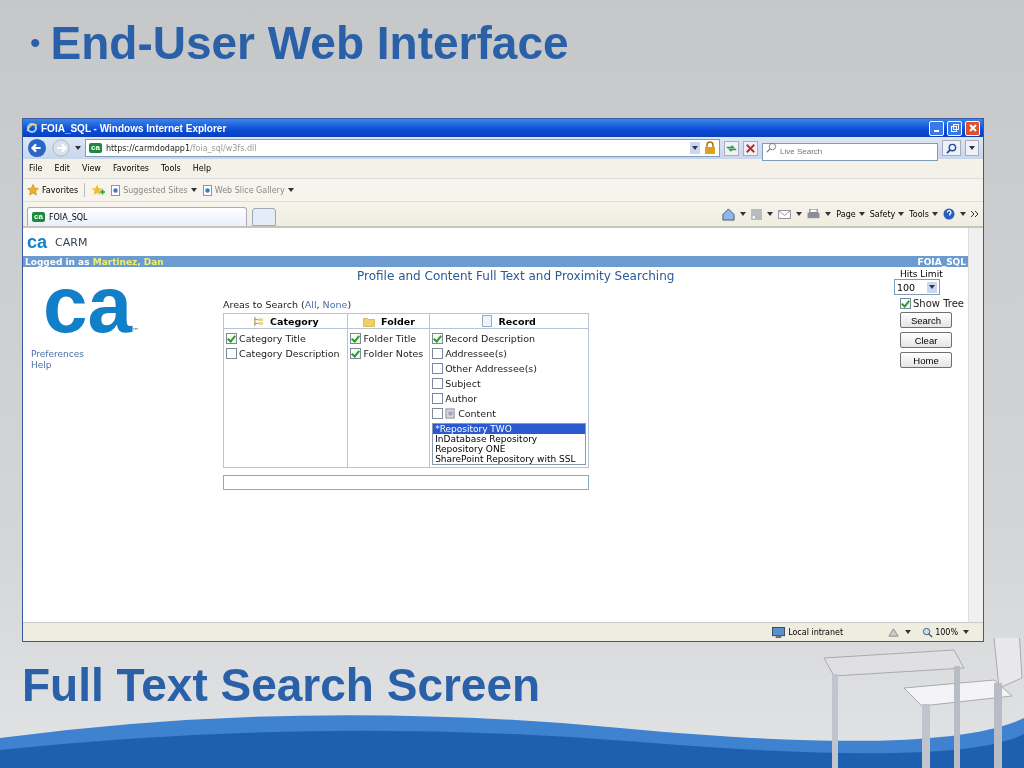 This screenshot has width=1024, height=768. Describe the element at coordinates (368, 321) in the screenshot. I see `folder-icon` at that location.